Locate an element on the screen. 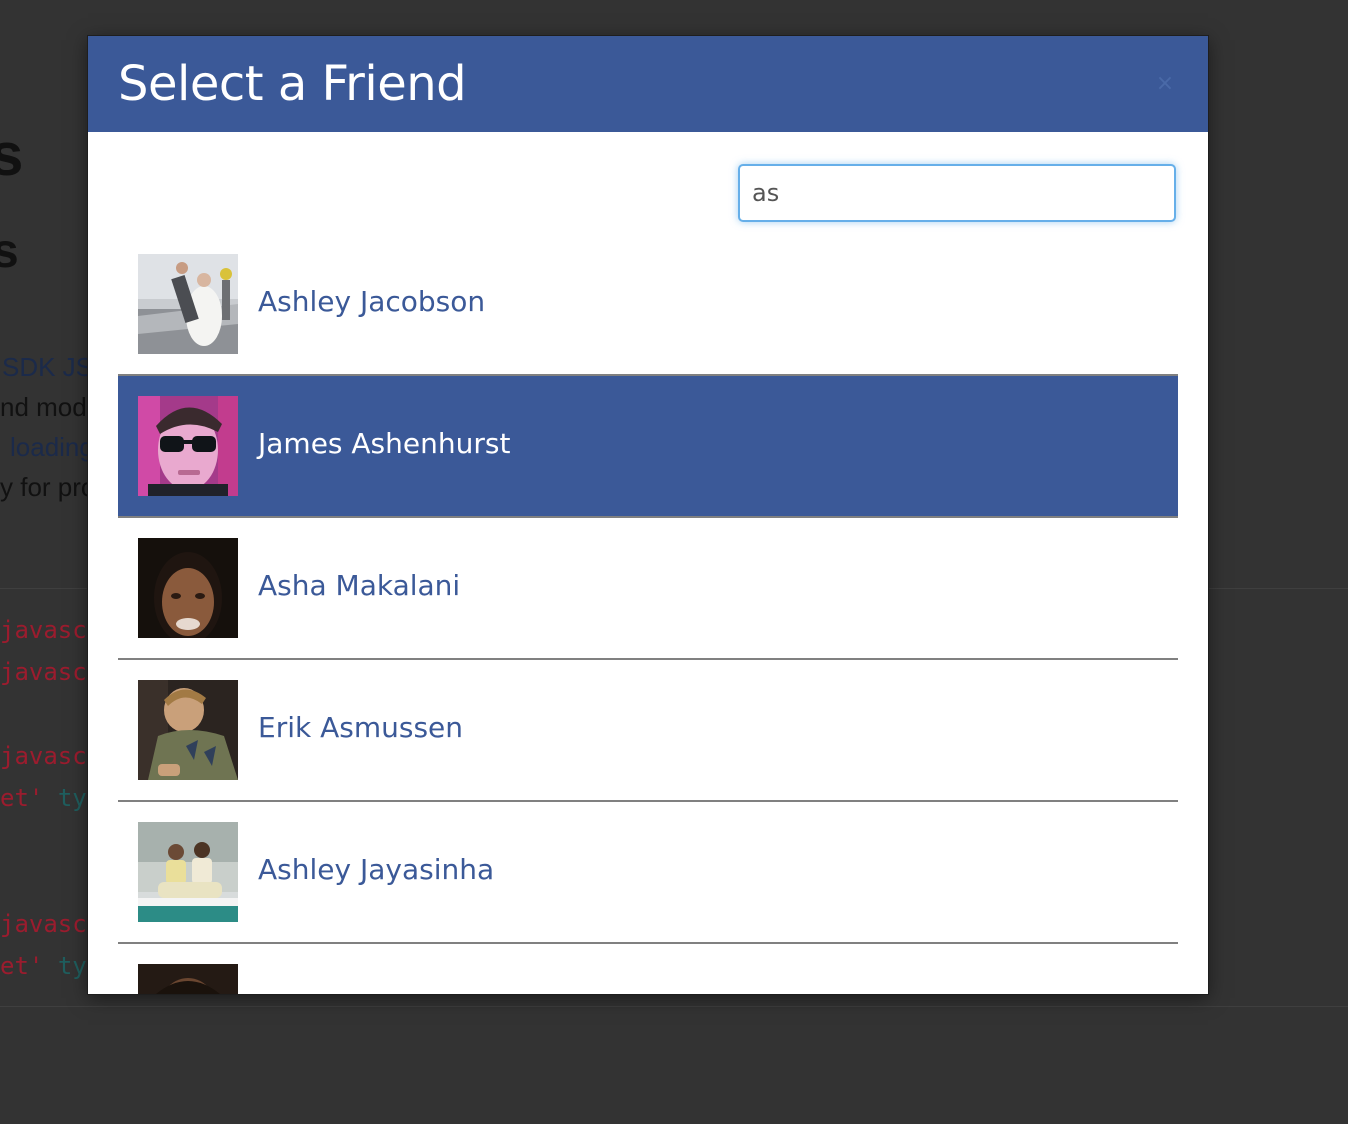  close-icon: × is located at coordinates (1165, 83).